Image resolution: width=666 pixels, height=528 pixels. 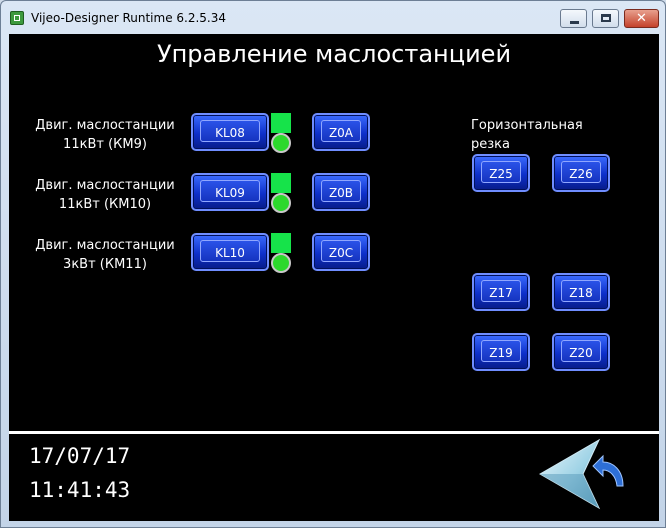 I want to click on z0a-button-label: Z0A, so click(x=341, y=131).